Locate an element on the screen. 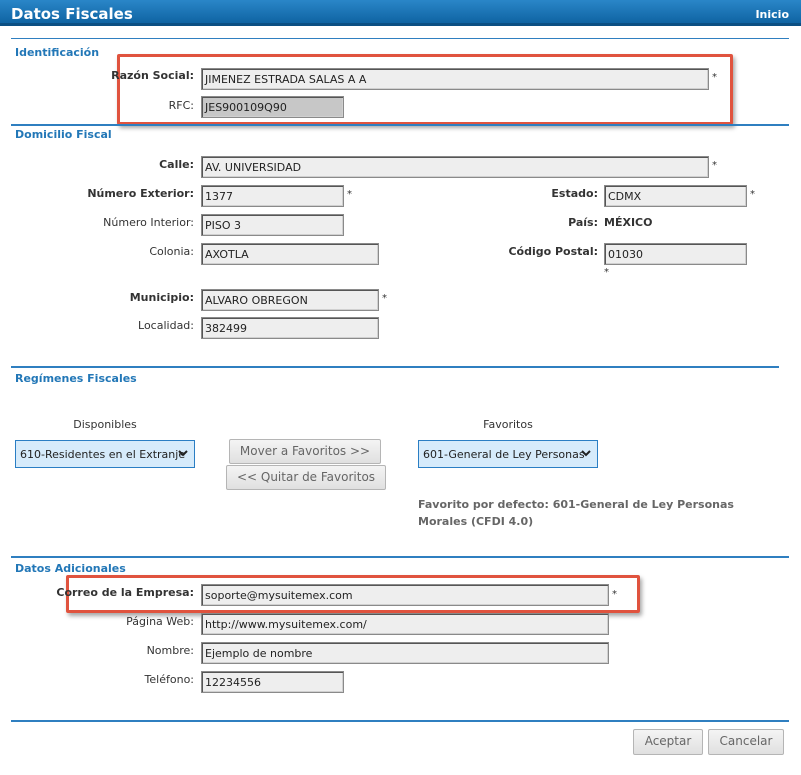  numero-interior-input: PISO 3 is located at coordinates (272, 225).